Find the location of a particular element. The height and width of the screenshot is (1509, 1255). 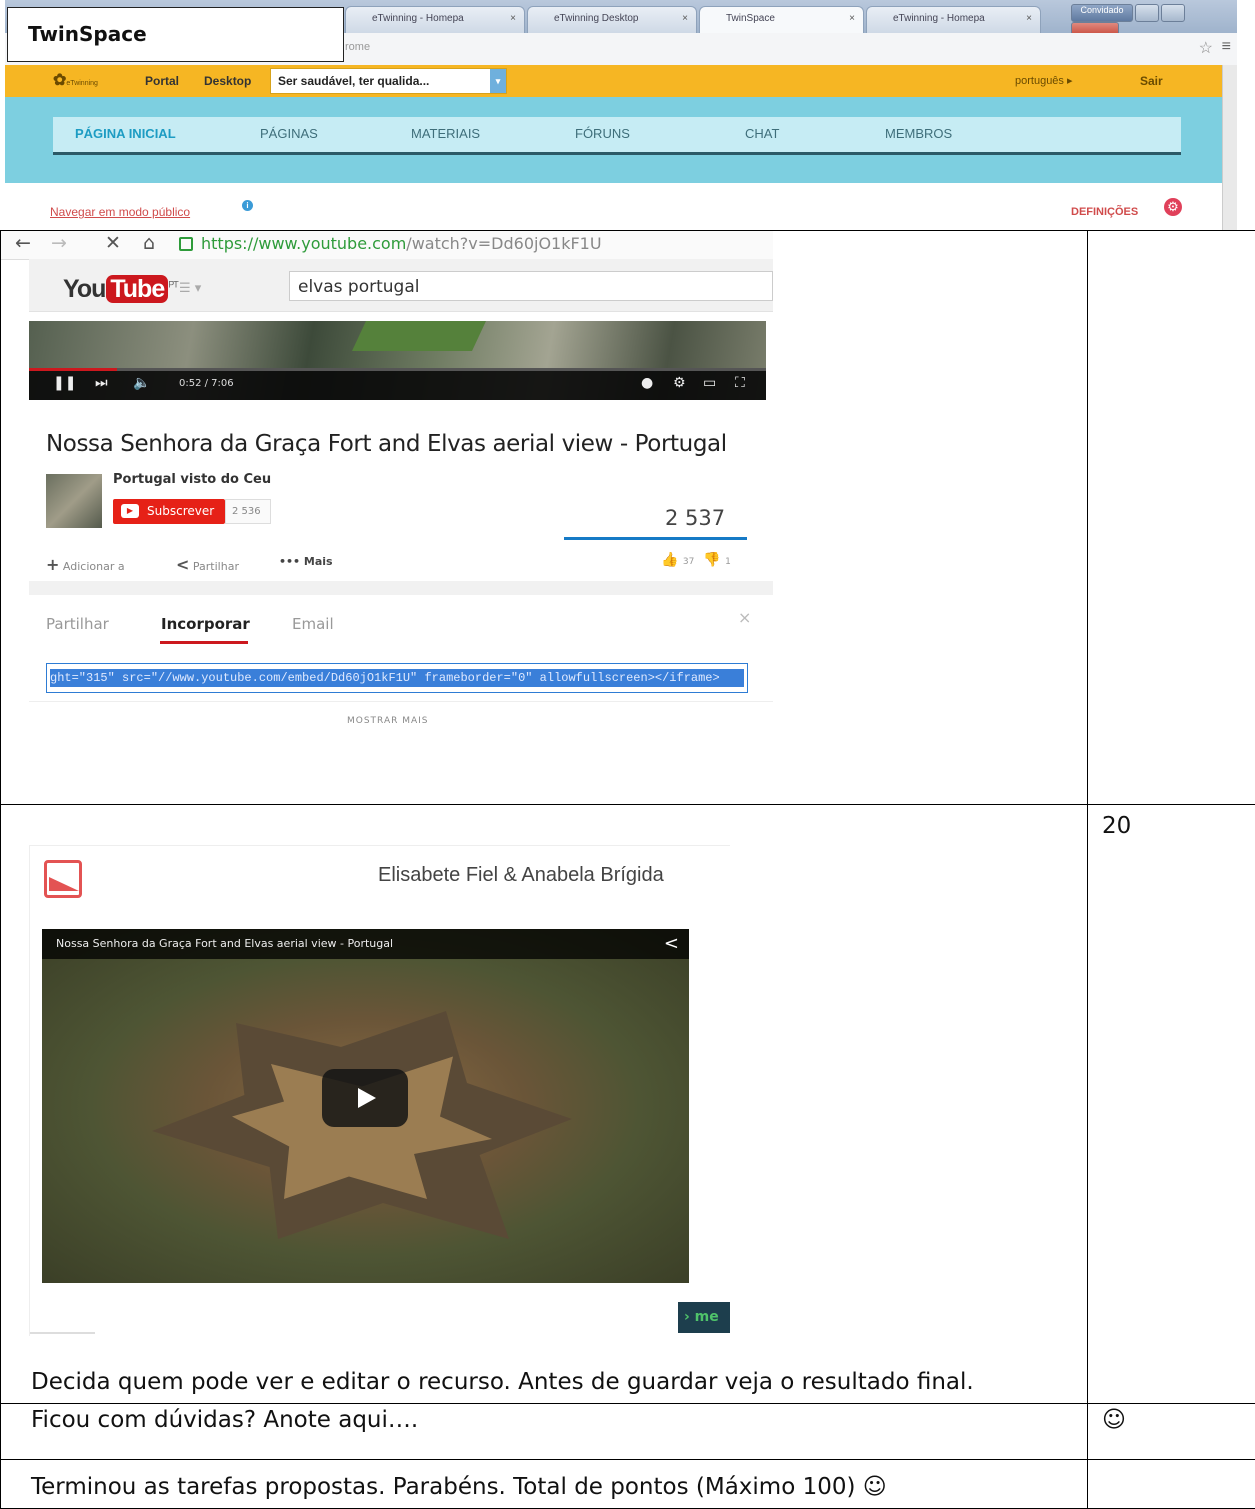

subscribe-button: ▶Subscrever is located at coordinates (169, 511).